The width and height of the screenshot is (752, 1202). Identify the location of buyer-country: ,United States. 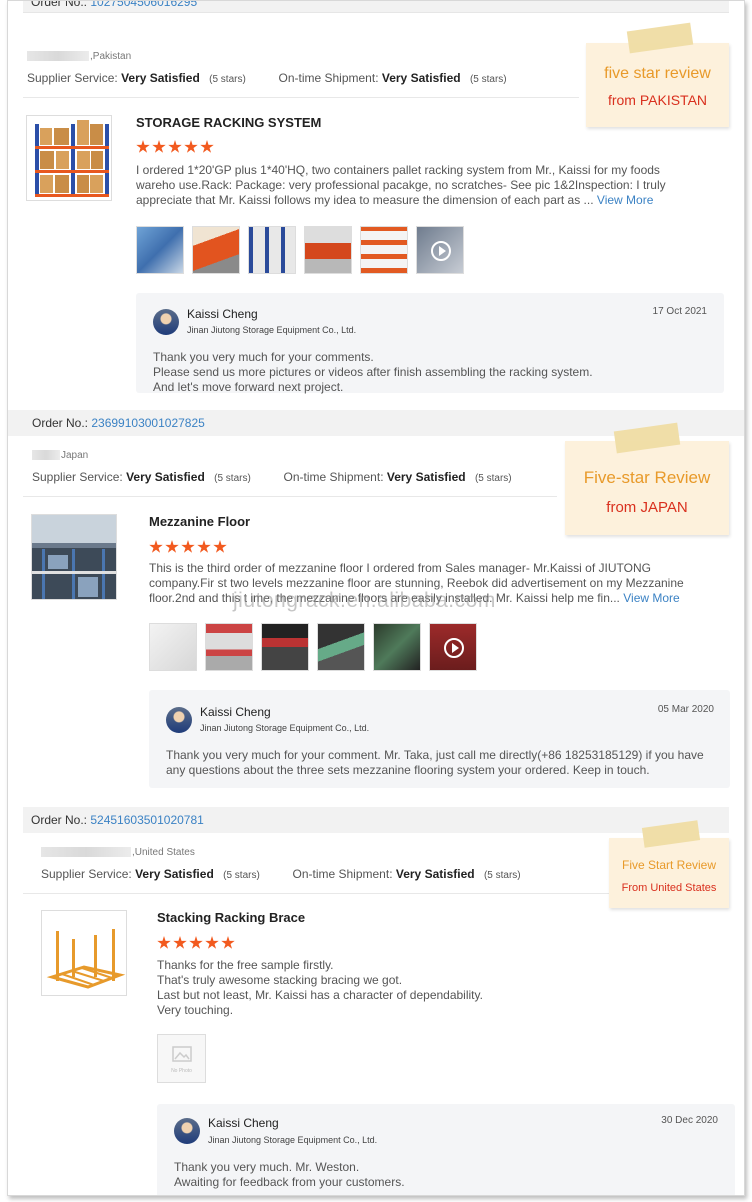
(118, 852).